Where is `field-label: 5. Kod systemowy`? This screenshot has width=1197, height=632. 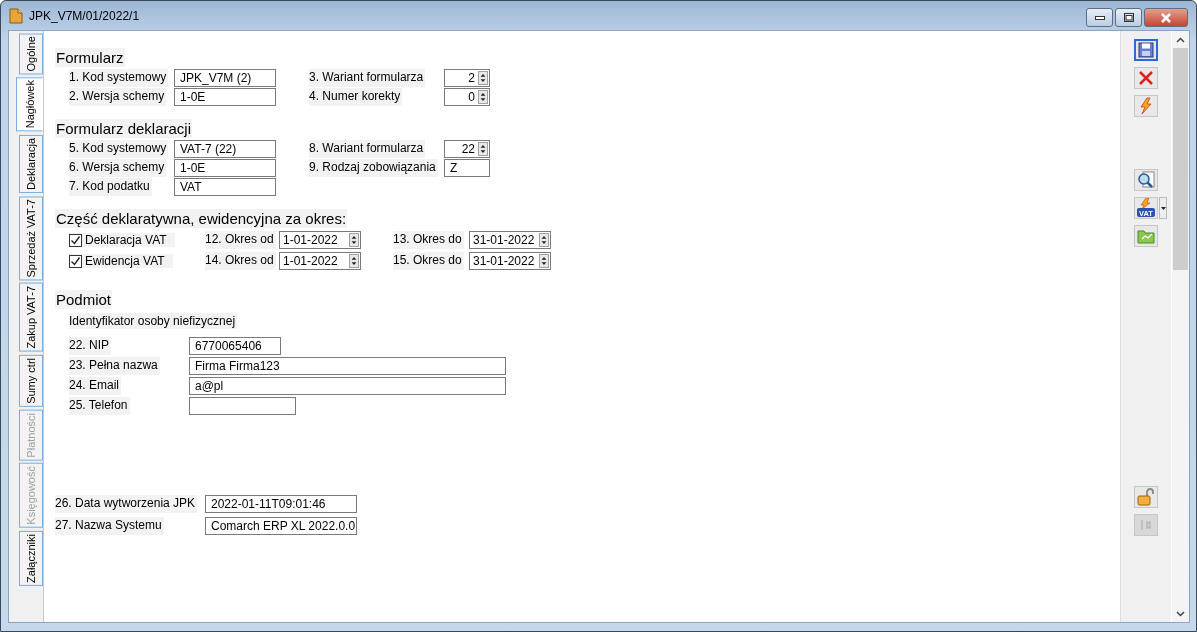
field-label: 5. Kod systemowy is located at coordinates (119, 149).